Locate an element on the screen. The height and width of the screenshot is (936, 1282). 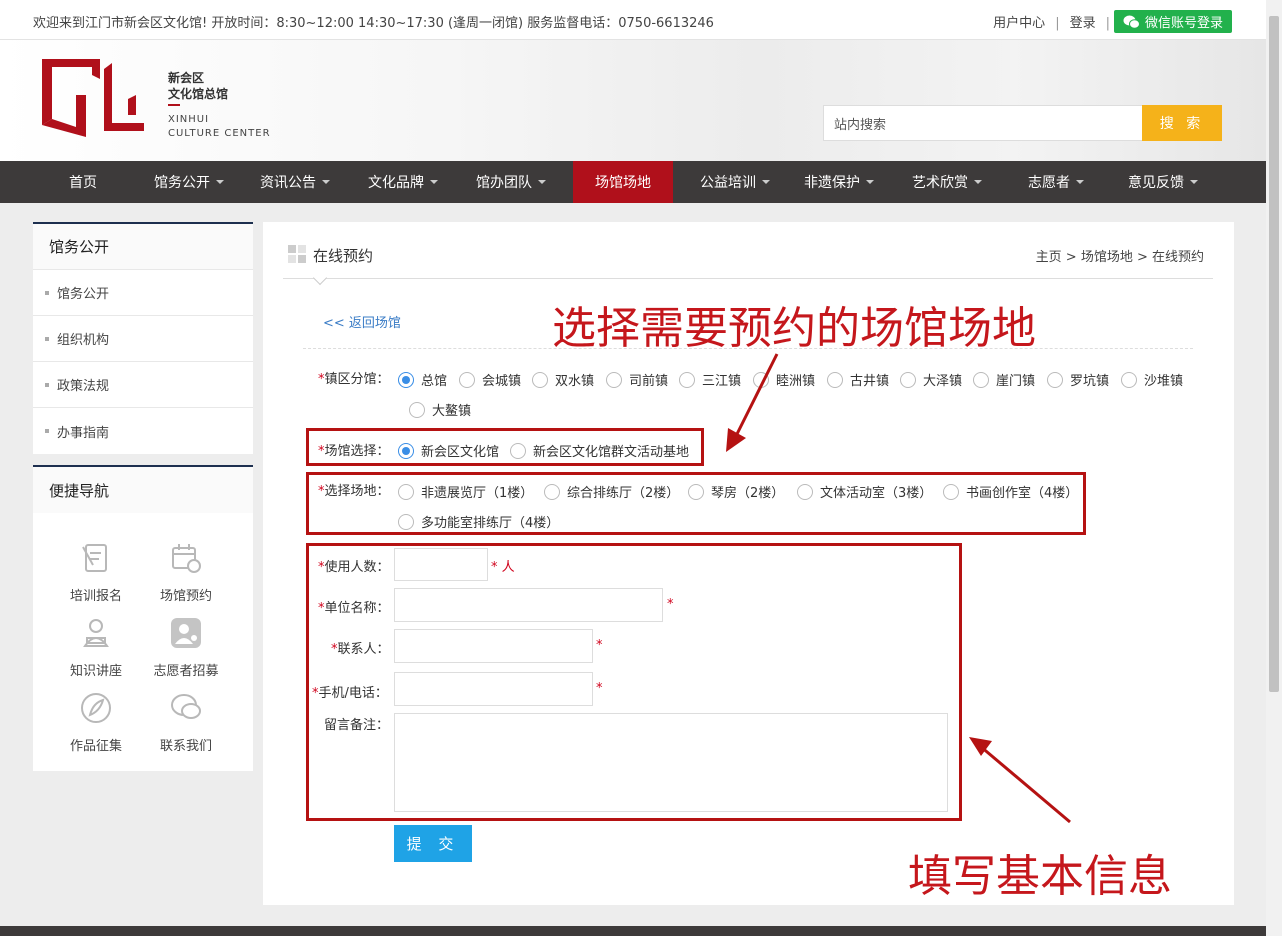
district-radio-9: 罗坑镇 is located at coordinates (1078, 379).